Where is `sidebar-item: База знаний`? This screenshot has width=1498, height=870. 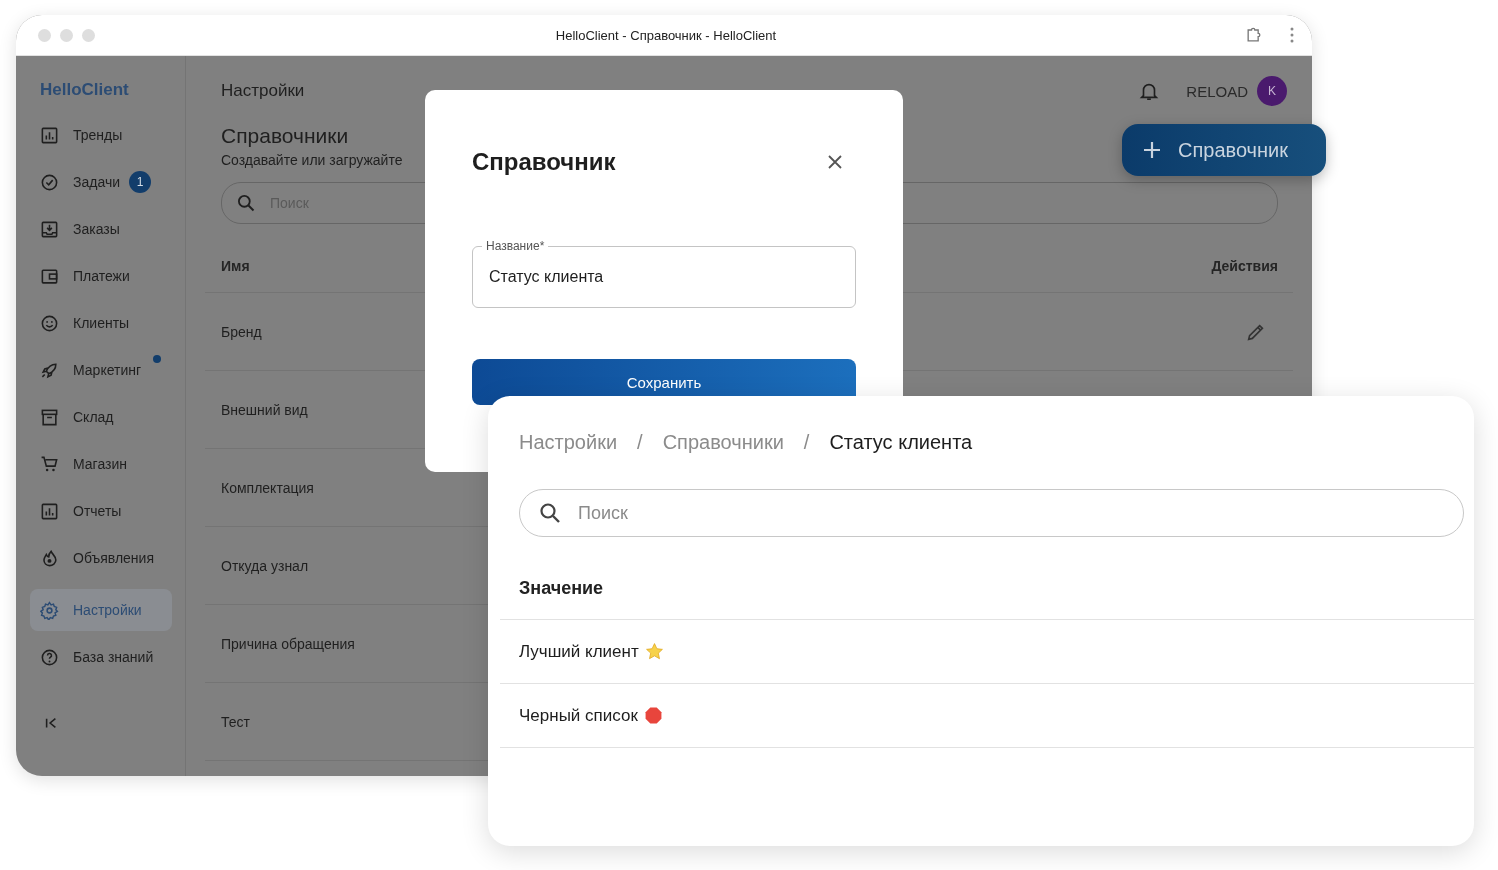
sidebar-item: База знаний is located at coordinates (101, 657).